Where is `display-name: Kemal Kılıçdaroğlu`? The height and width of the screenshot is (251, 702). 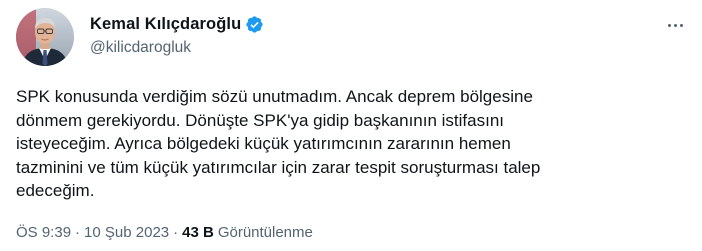
display-name: Kemal Kılıçdaroğlu is located at coordinates (165, 24).